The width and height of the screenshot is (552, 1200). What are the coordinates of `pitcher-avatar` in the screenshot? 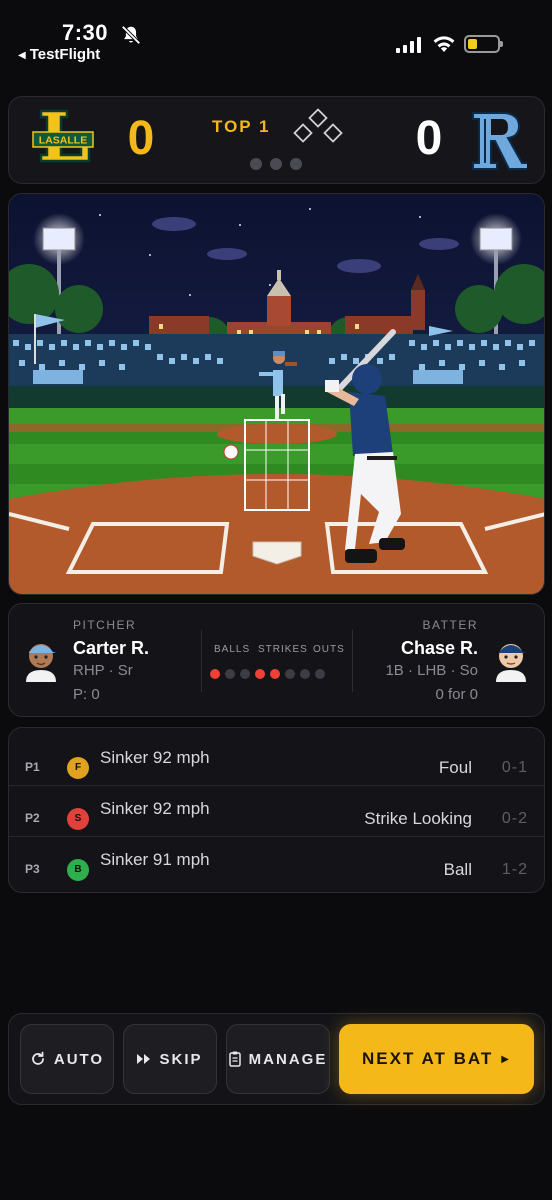 It's located at (41, 663).